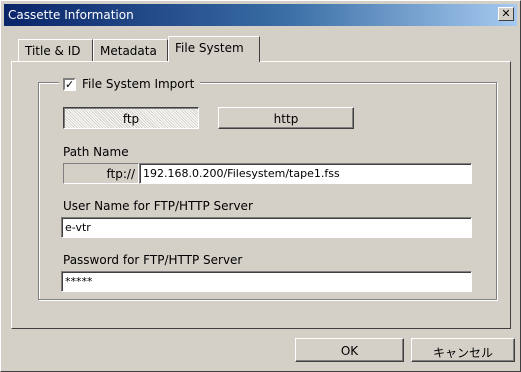 The height and width of the screenshot is (372, 521). I want to click on tab-label: Metadata, so click(128, 51).